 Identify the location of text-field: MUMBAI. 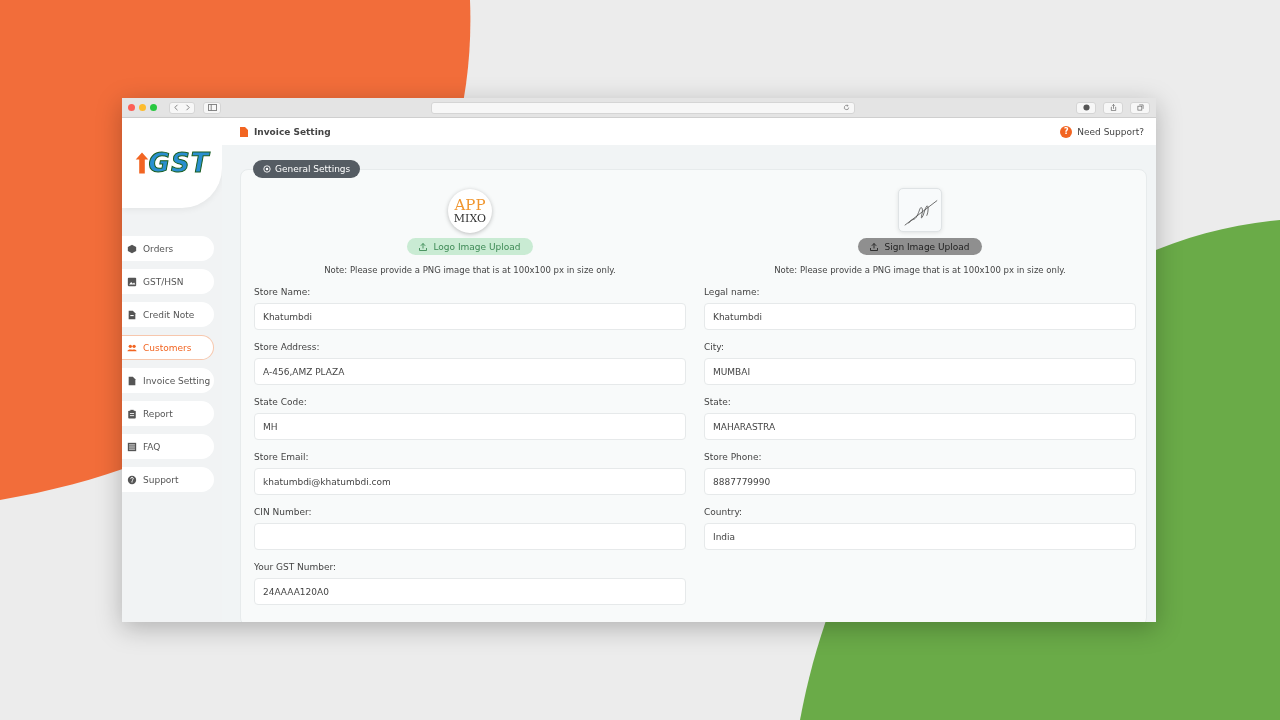
(920, 371).